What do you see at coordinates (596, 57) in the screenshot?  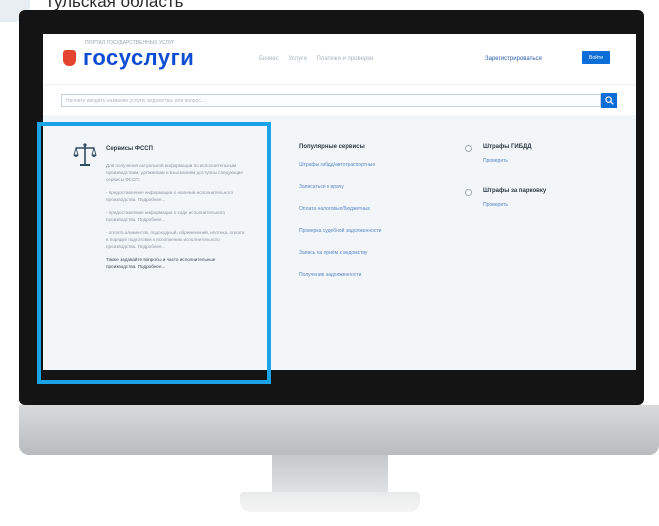 I see `login-button: Войти` at bounding box center [596, 57].